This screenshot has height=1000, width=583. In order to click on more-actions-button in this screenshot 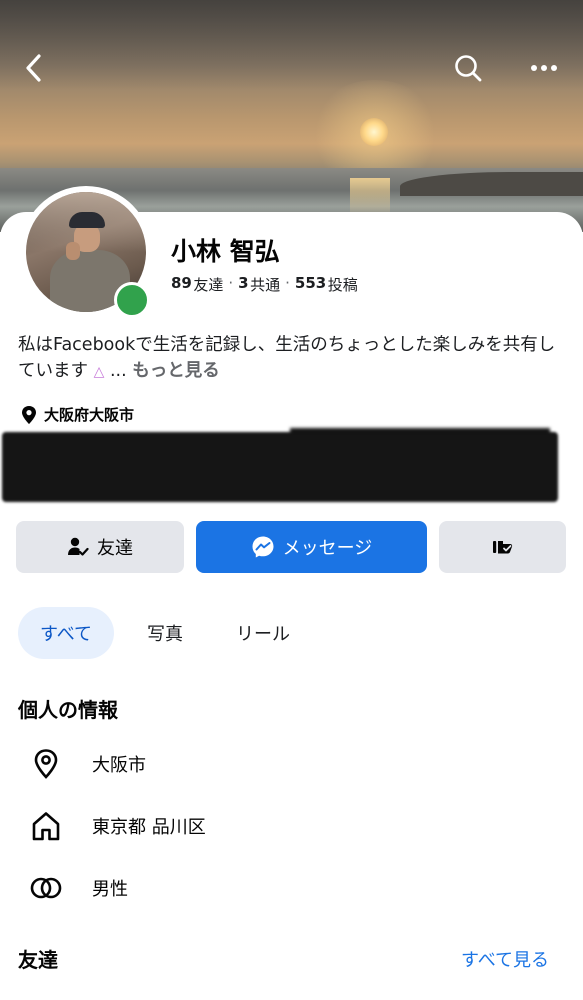, I will do `click(502, 547)`.